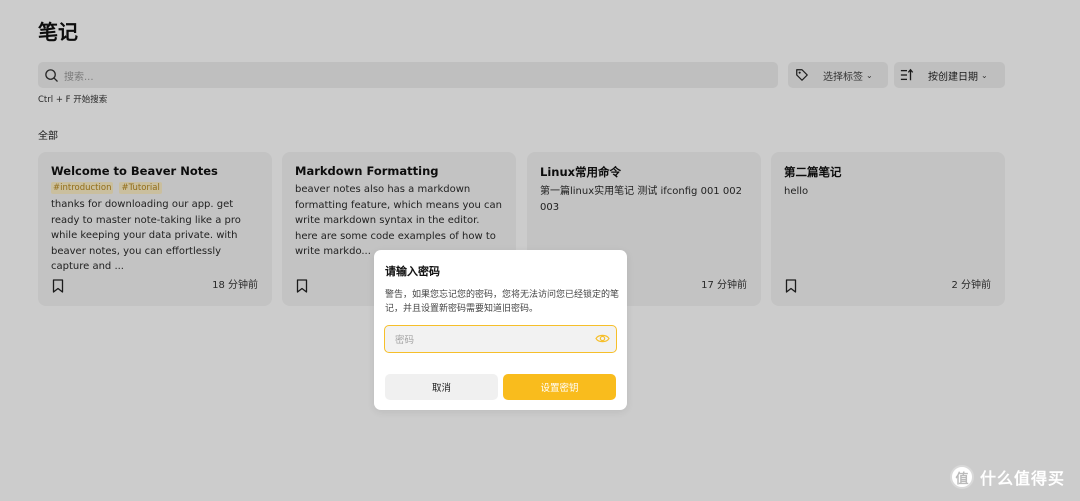  I want to click on password-input: 密码, so click(500, 339).